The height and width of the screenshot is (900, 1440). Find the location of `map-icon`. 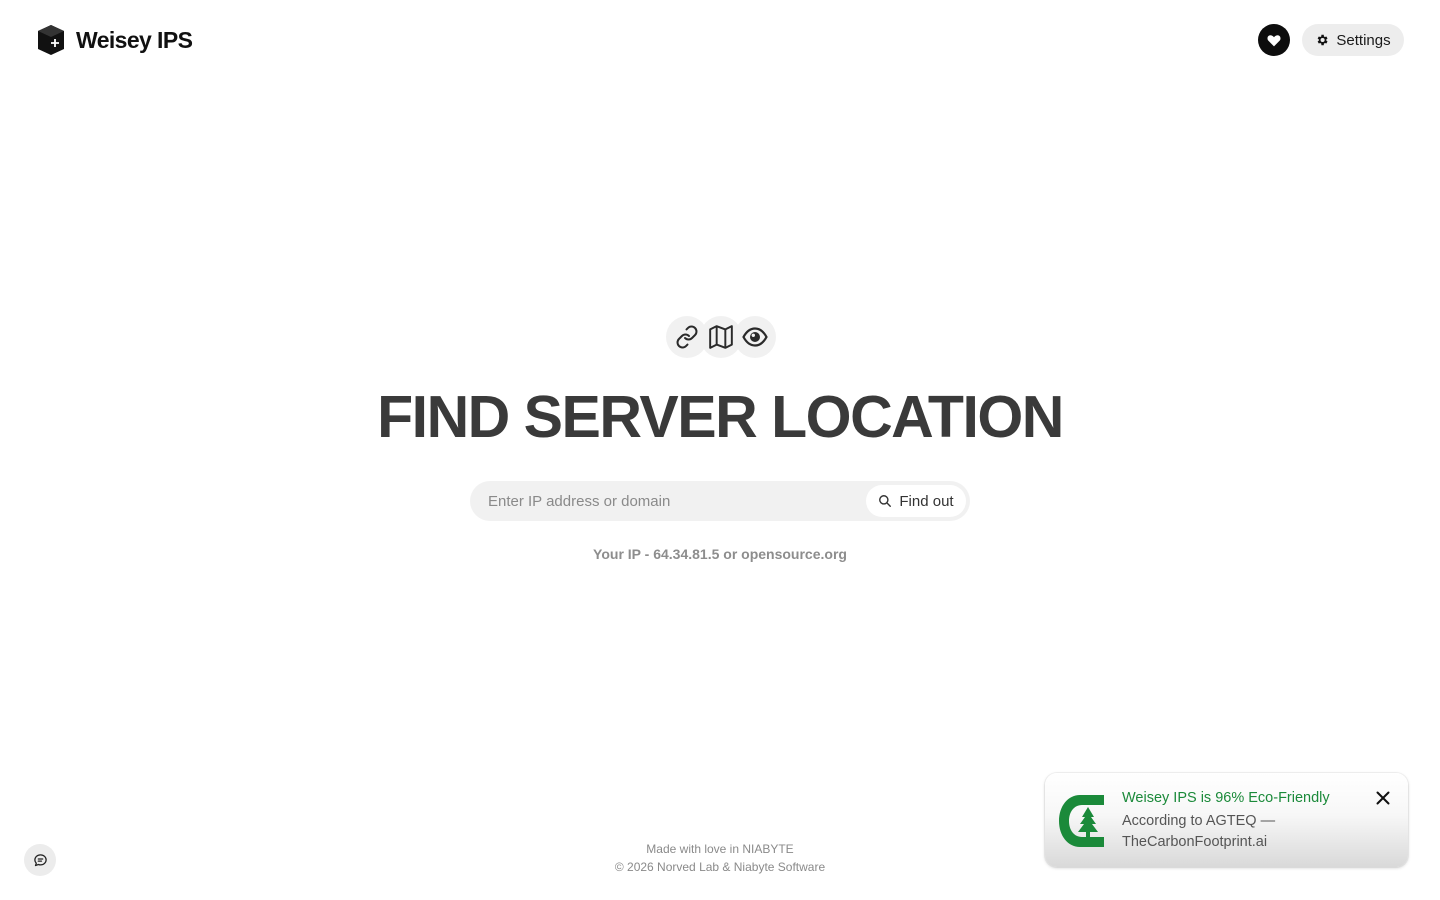

map-icon is located at coordinates (721, 337).